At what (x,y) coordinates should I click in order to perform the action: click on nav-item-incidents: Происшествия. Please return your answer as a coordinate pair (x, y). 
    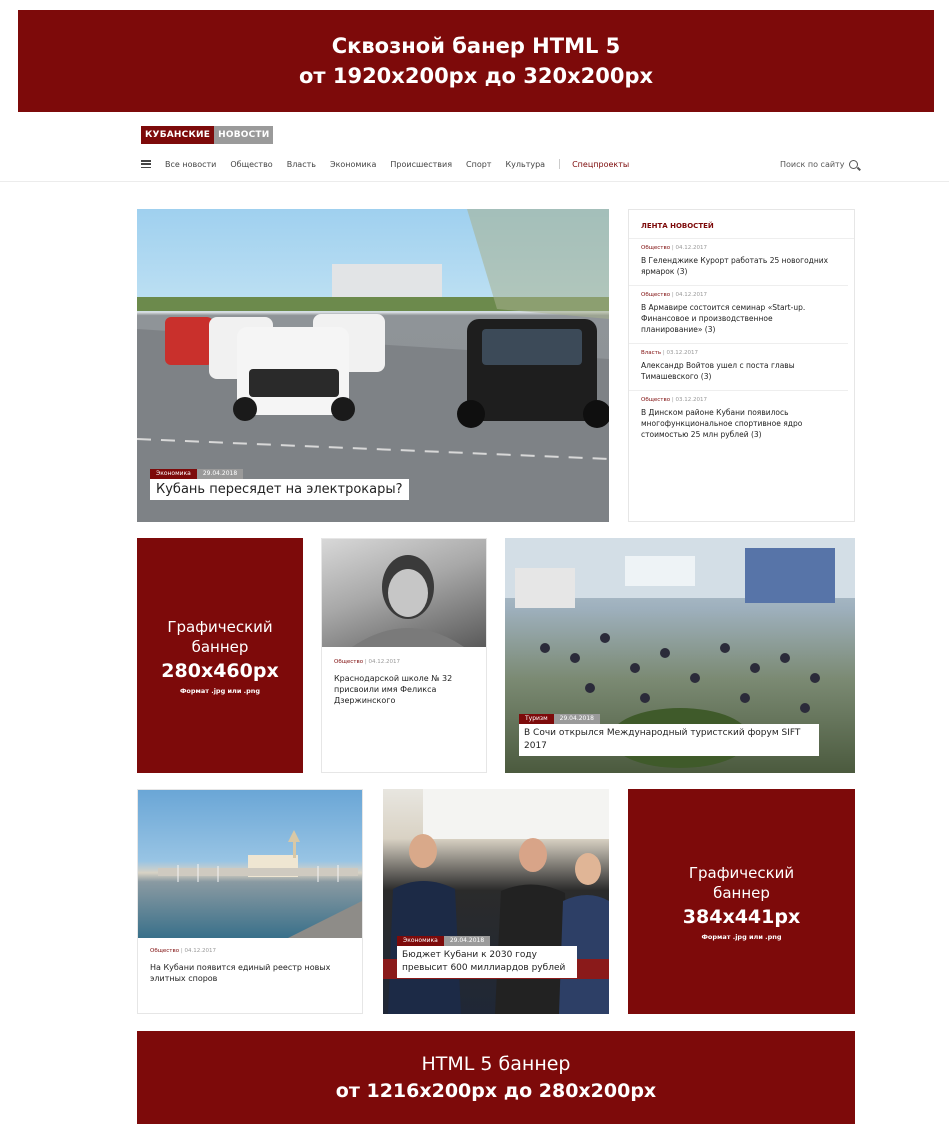
    Looking at the image, I should click on (421, 164).